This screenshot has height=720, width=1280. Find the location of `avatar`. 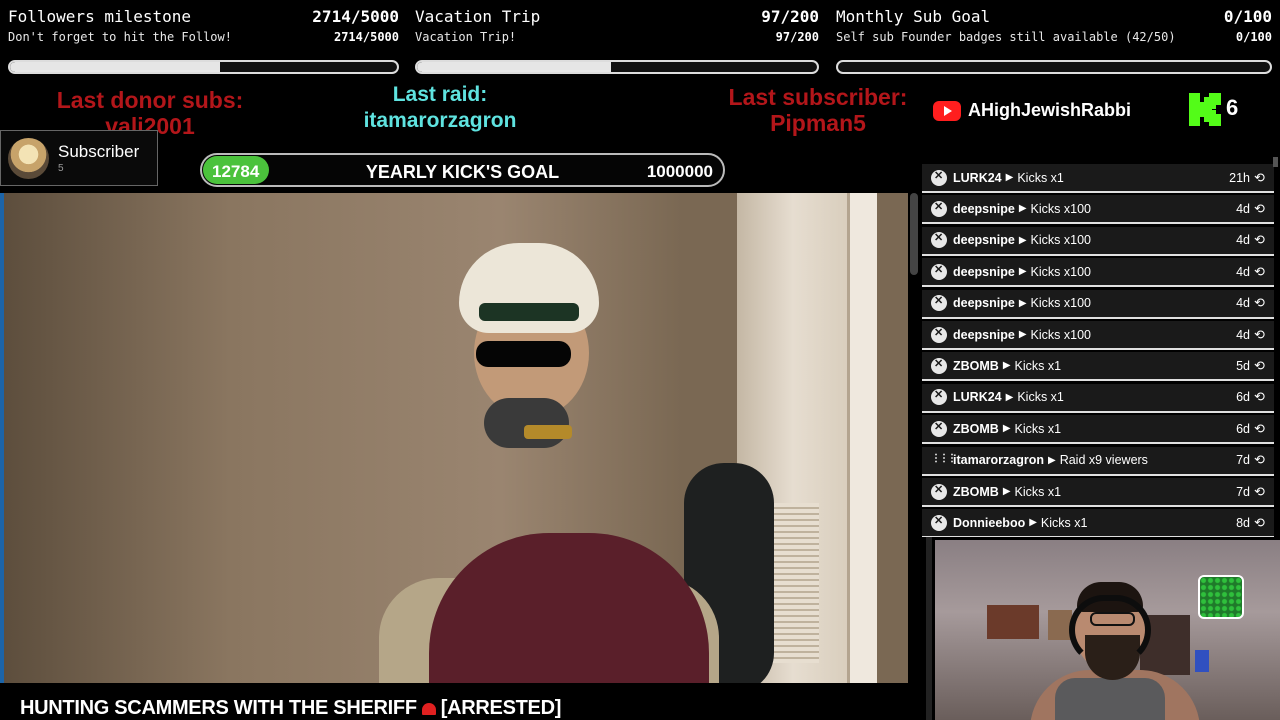

avatar is located at coordinates (28, 158).